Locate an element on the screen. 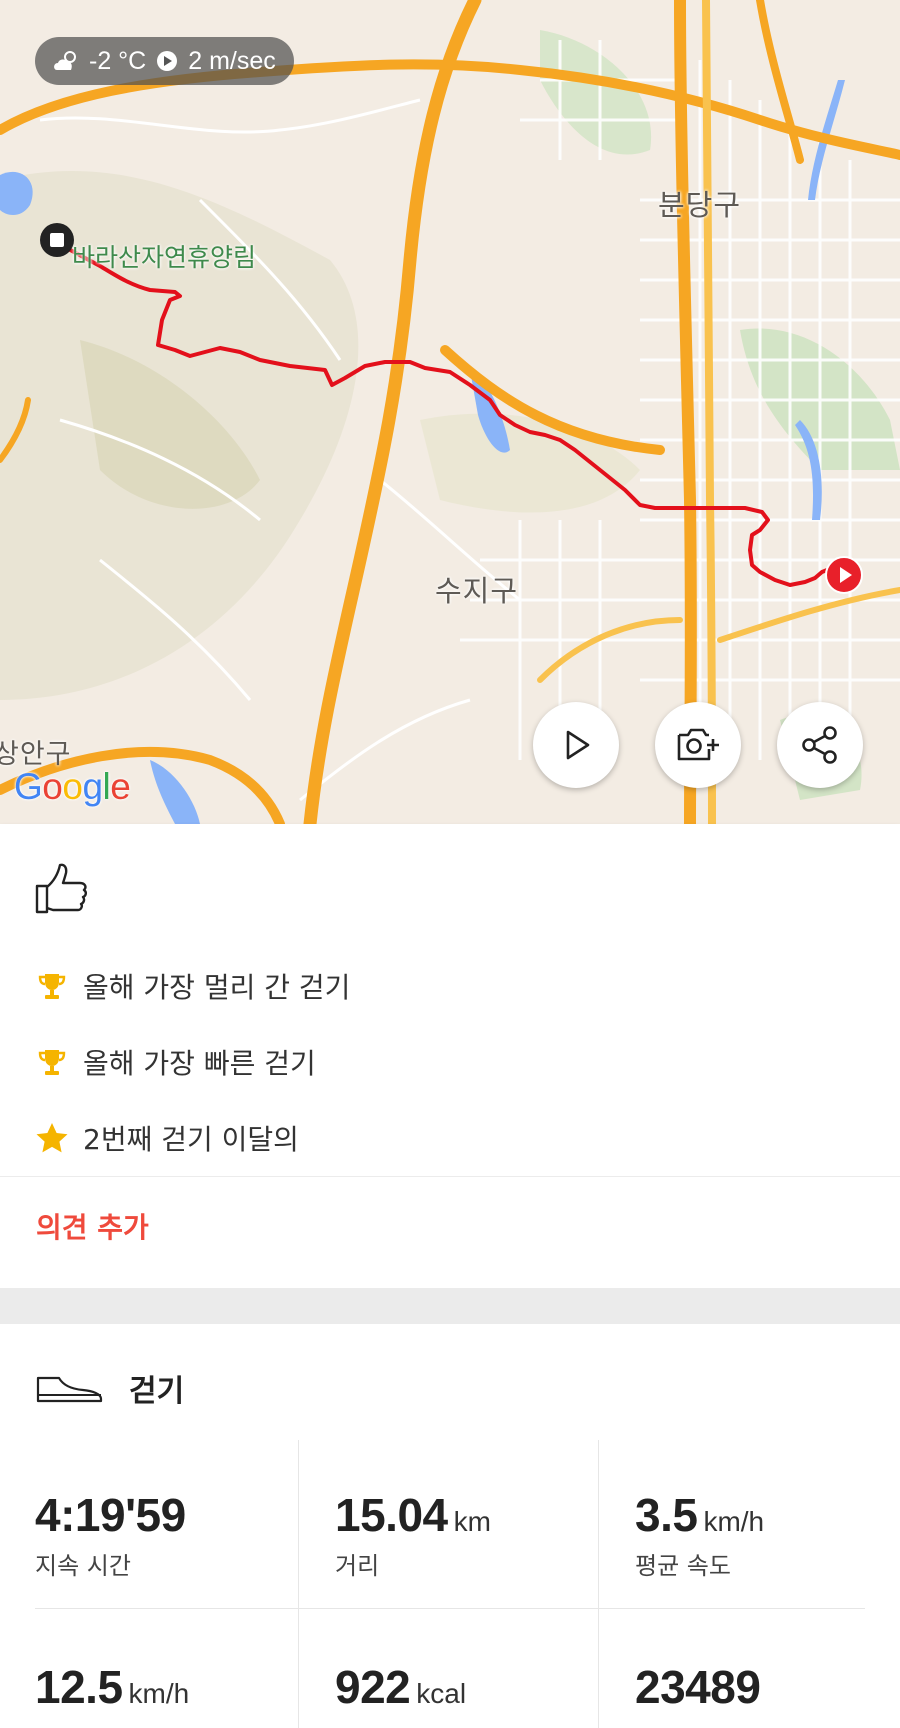 Image resolution: width=900 pixels, height=1728 pixels. stat-max-speed: 12.5 km/h is located at coordinates (112, 1687).